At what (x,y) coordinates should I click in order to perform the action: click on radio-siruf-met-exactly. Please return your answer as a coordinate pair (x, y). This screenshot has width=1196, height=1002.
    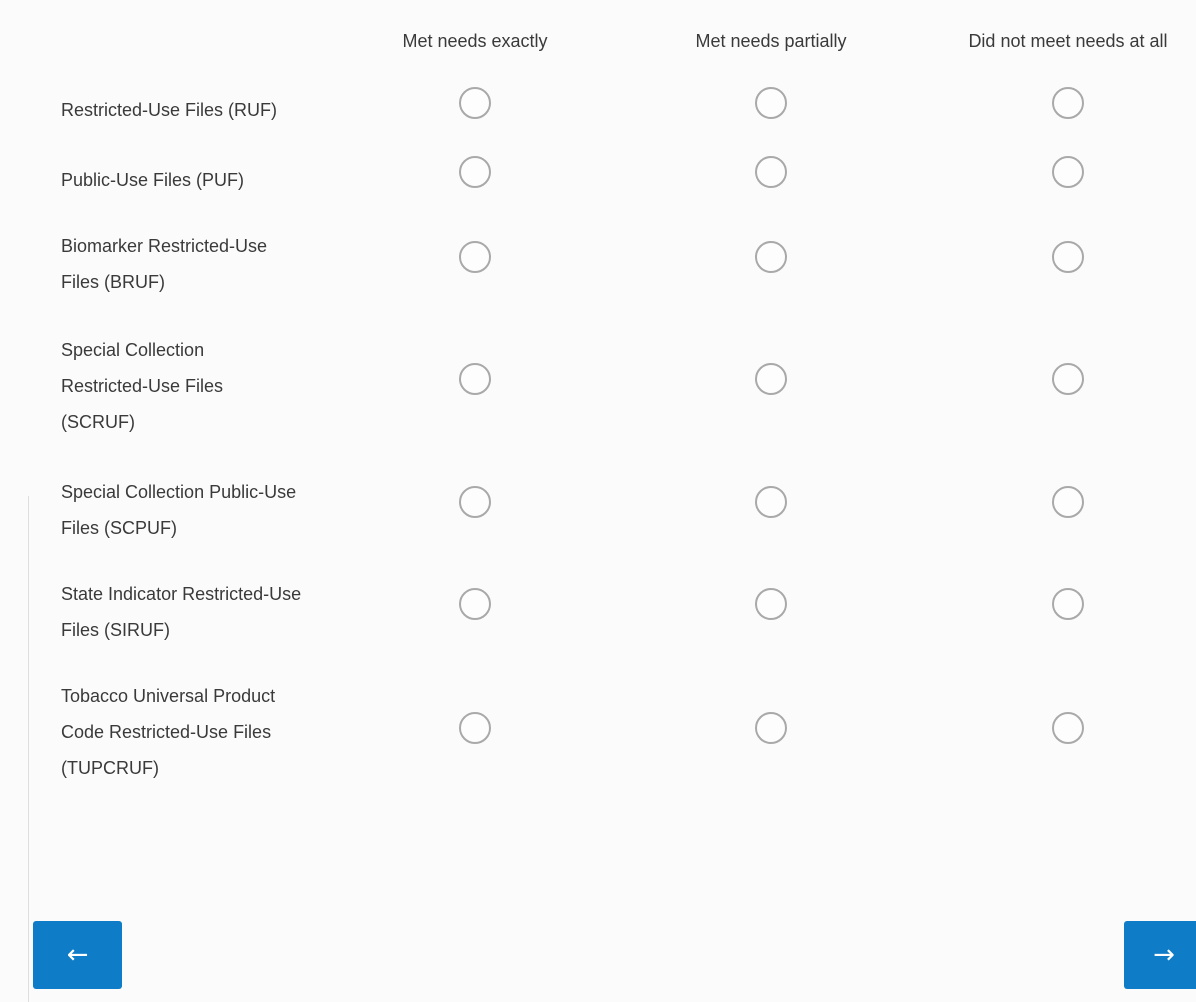
    Looking at the image, I should click on (475, 604).